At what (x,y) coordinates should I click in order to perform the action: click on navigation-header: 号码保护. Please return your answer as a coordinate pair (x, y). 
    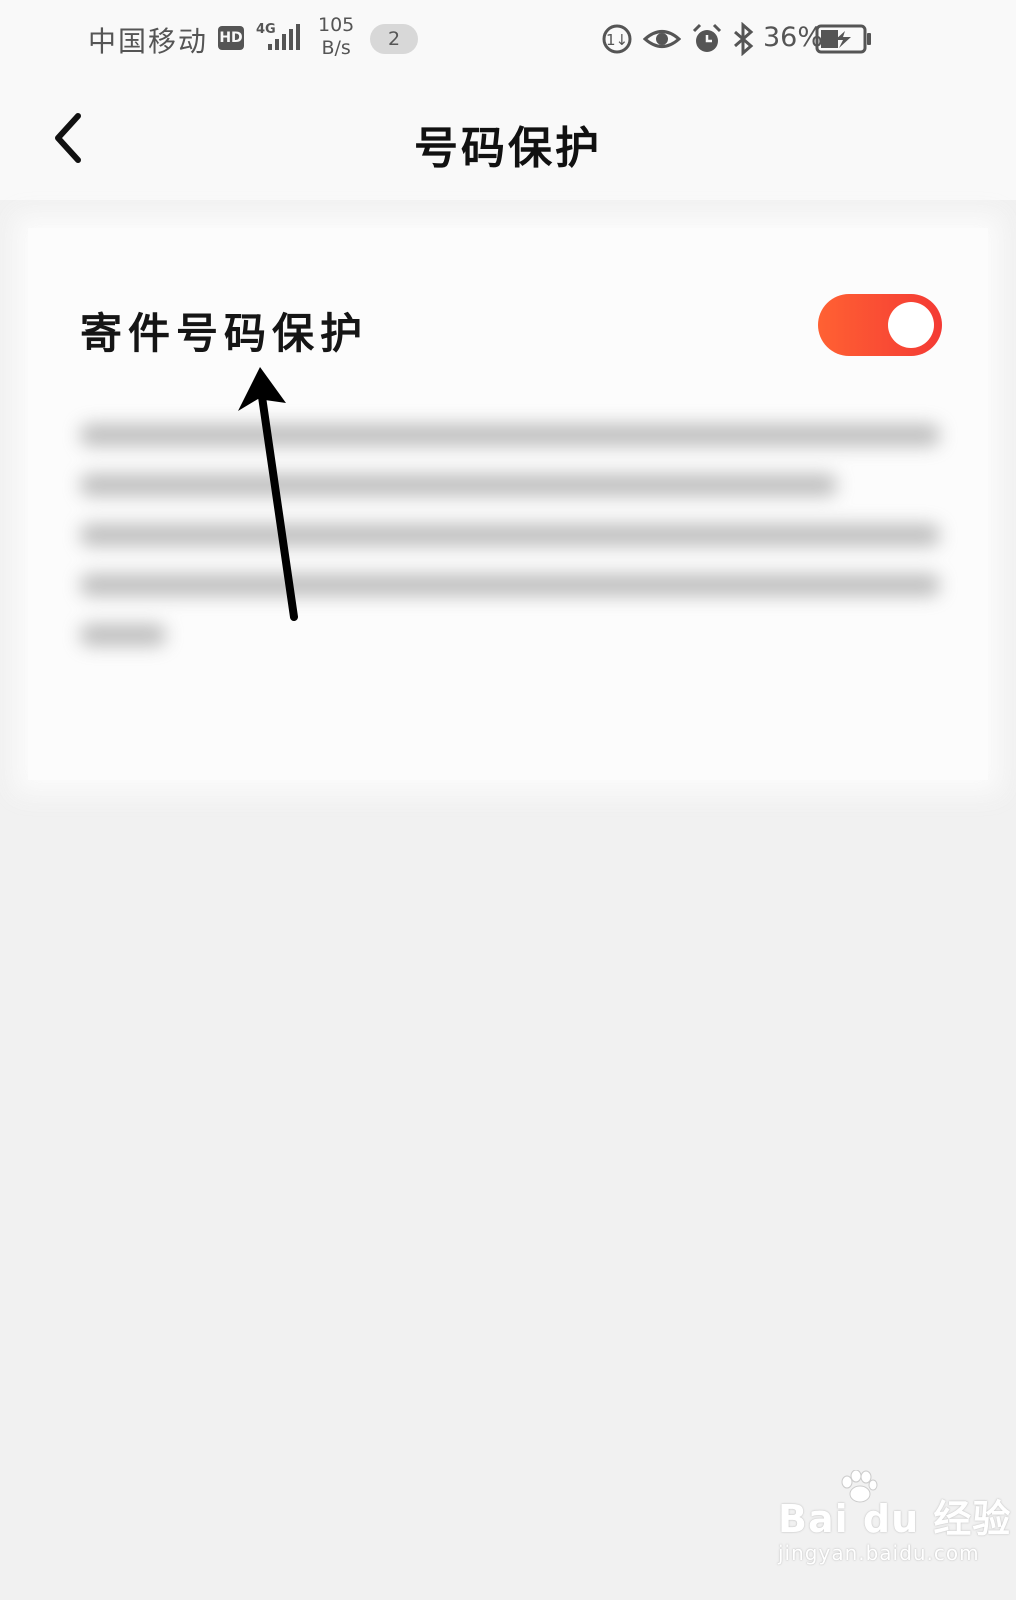
    Looking at the image, I should click on (508, 140).